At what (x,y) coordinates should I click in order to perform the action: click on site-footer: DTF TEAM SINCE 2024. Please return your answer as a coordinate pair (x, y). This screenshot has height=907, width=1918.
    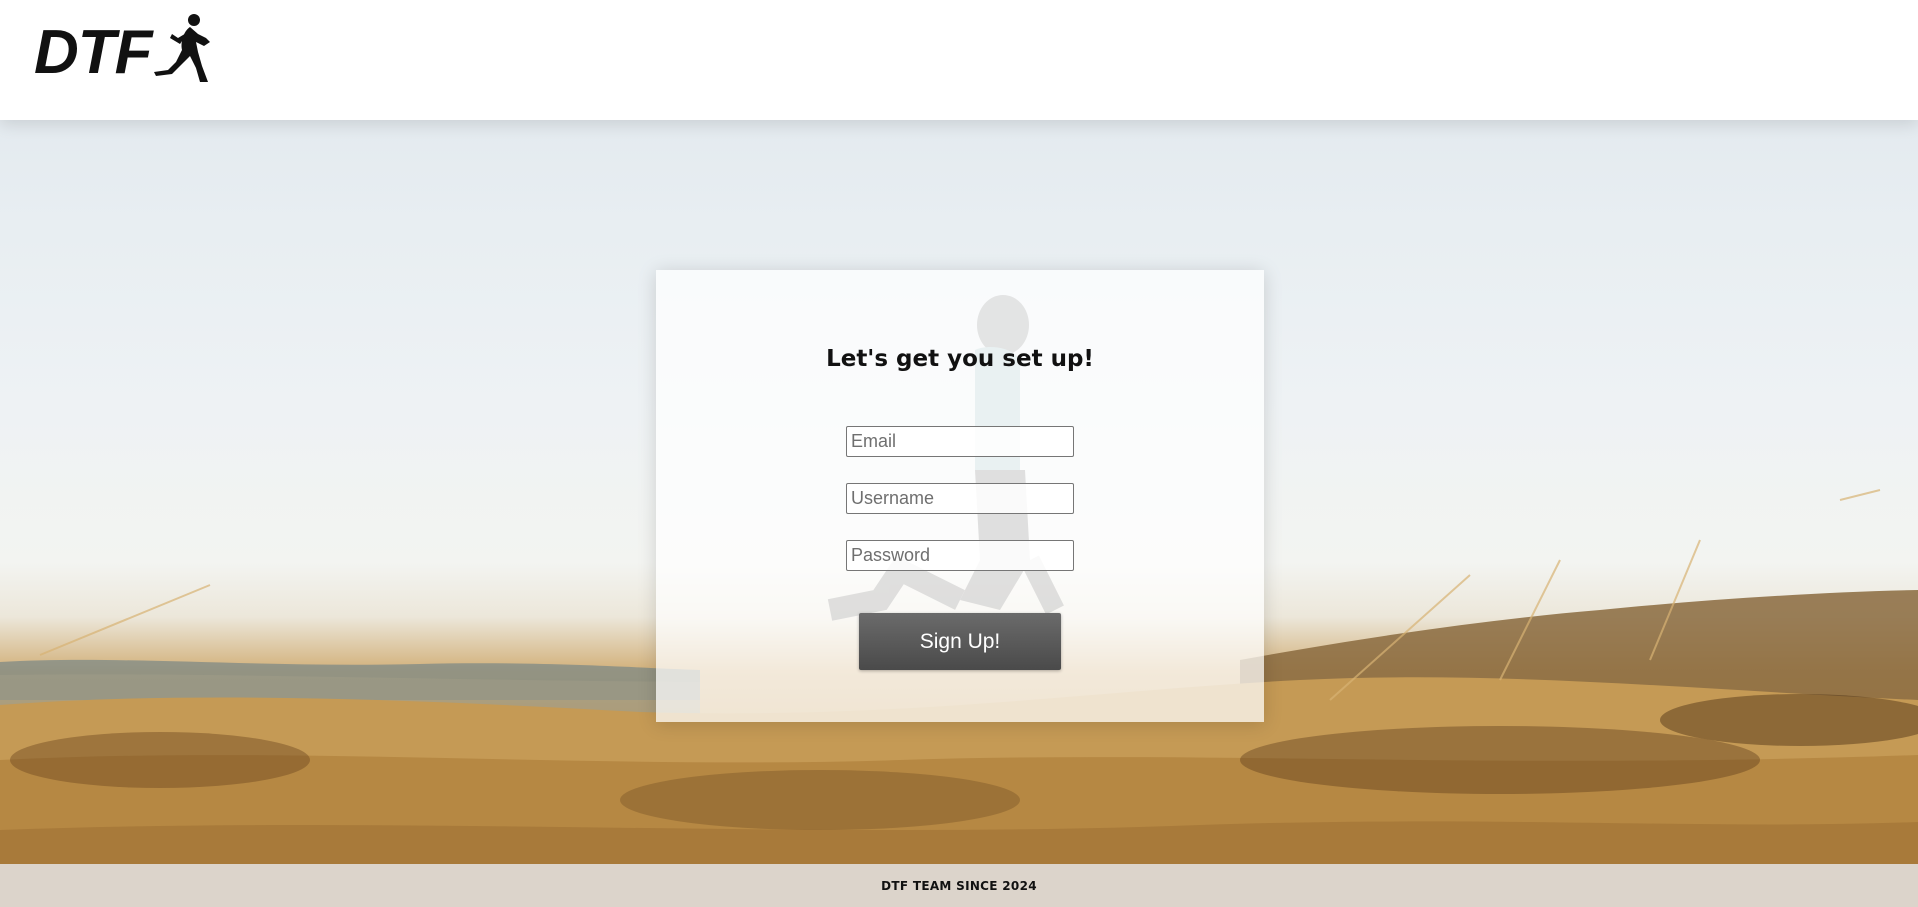
    Looking at the image, I should click on (959, 885).